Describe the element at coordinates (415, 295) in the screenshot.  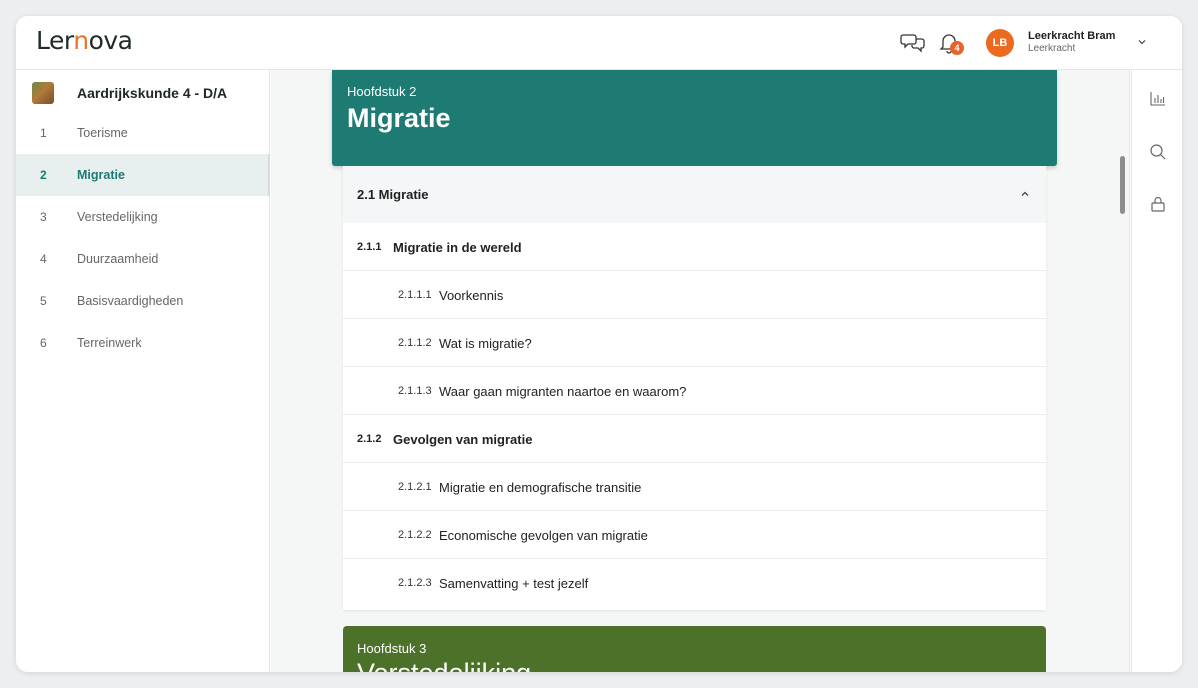
I see `lesson-number: 2.1.1.1` at that location.